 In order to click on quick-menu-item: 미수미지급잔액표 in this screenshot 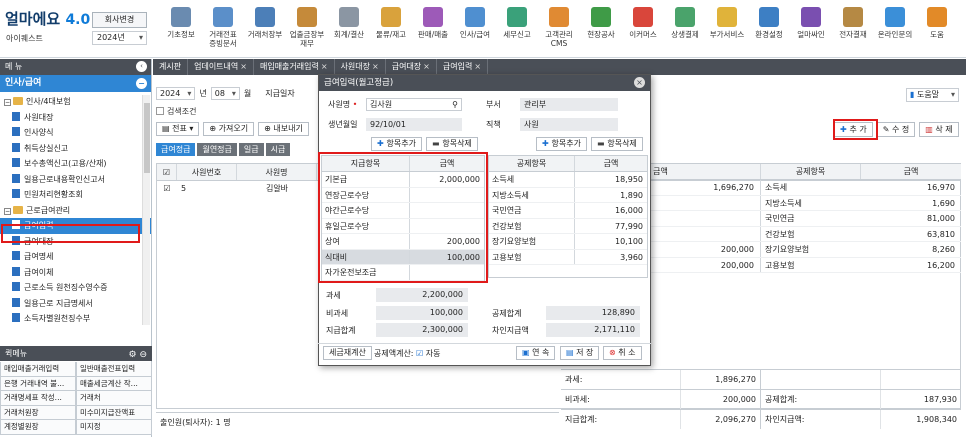, I will do `click(114, 412)`.